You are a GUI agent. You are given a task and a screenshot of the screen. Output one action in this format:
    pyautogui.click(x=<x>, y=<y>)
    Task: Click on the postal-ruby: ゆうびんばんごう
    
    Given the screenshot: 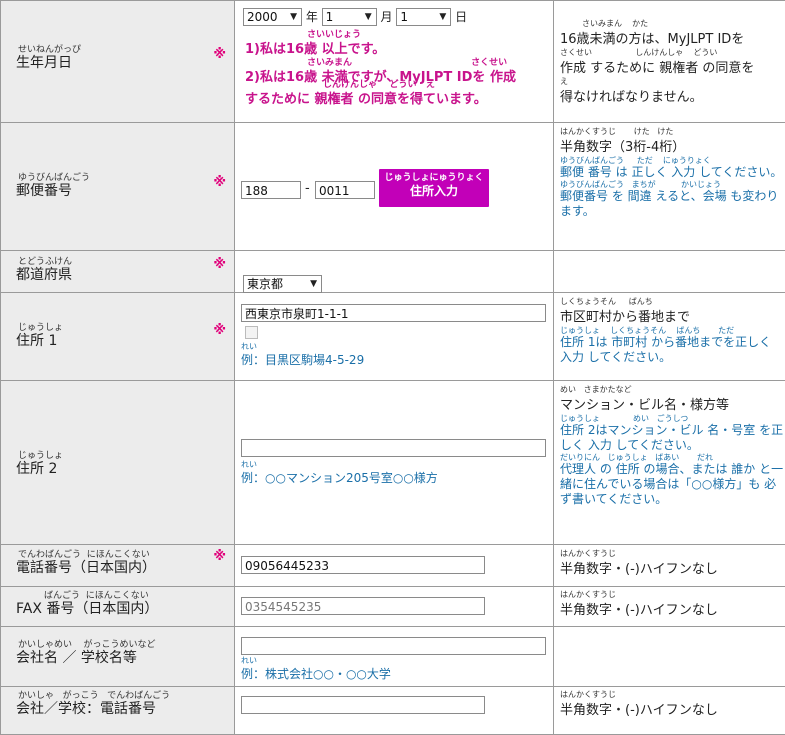 What is the action you would take?
    pyautogui.click(x=54, y=178)
    